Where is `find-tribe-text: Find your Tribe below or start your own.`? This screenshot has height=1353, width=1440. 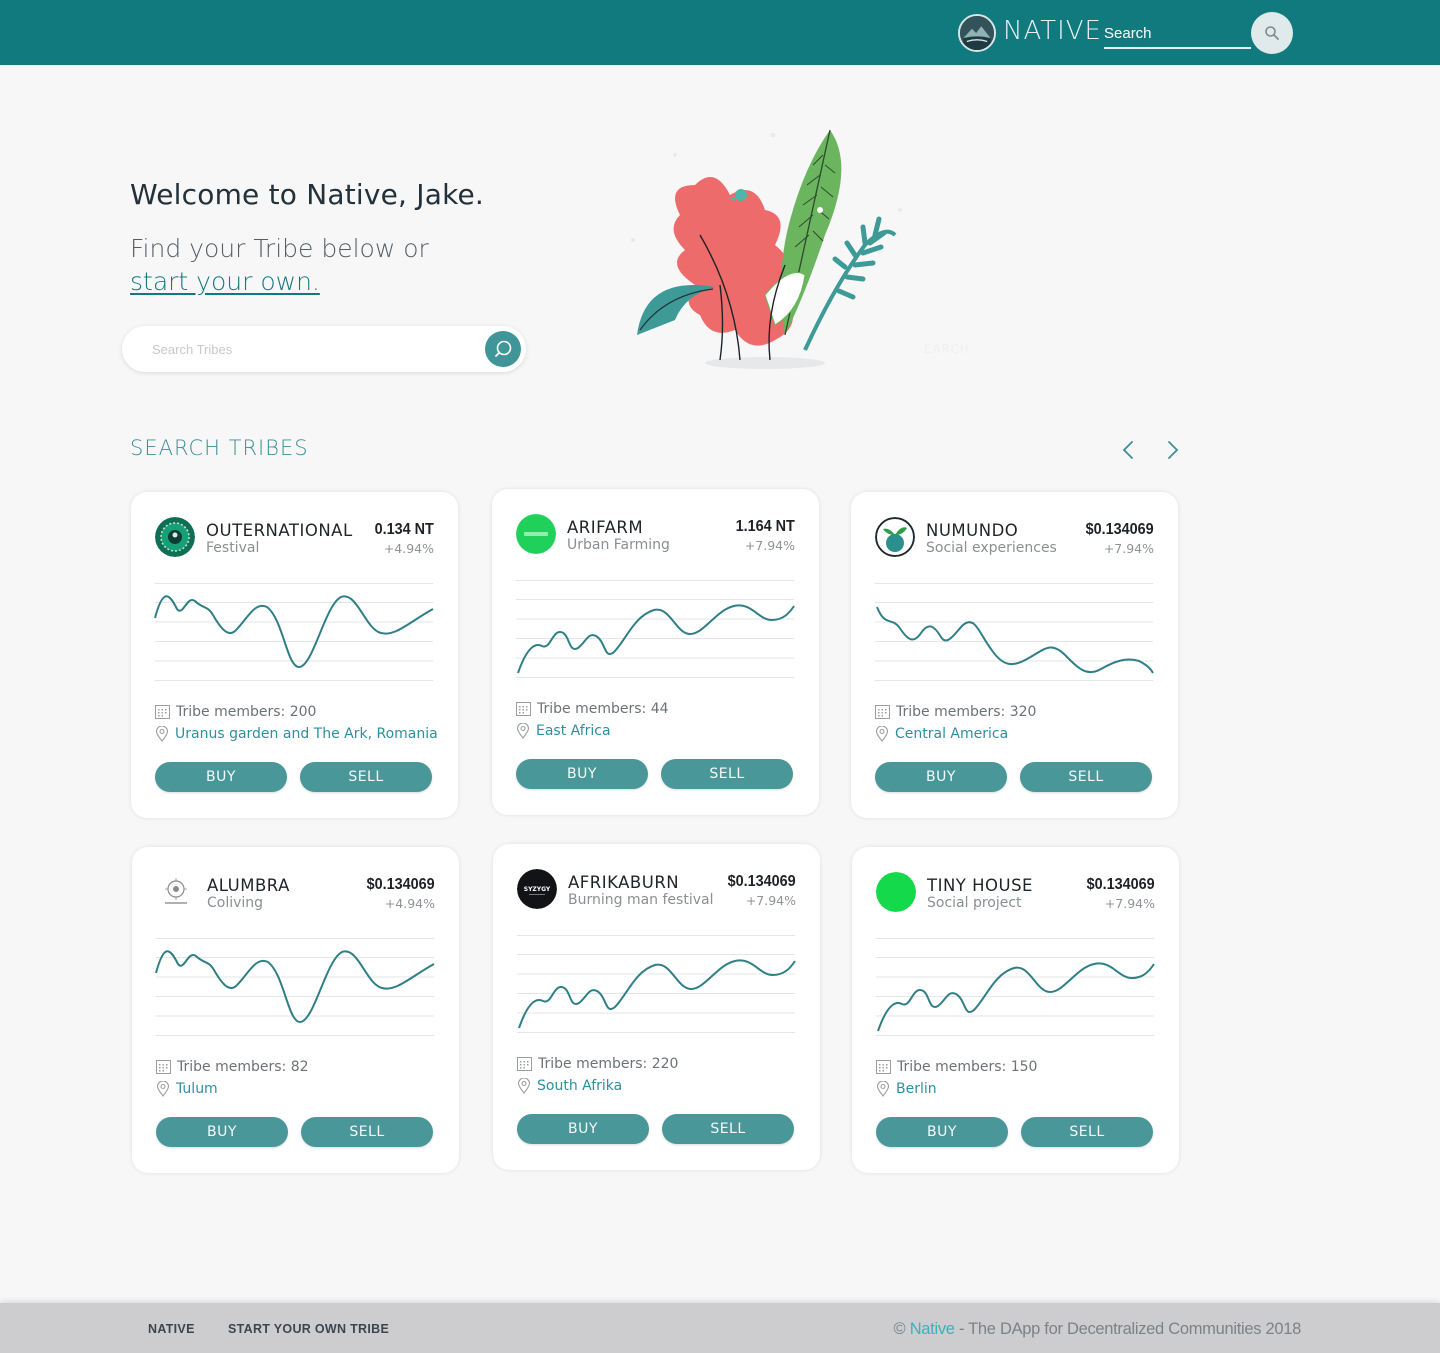
find-tribe-text: Find your Tribe below or start your own. is located at coordinates (279, 265).